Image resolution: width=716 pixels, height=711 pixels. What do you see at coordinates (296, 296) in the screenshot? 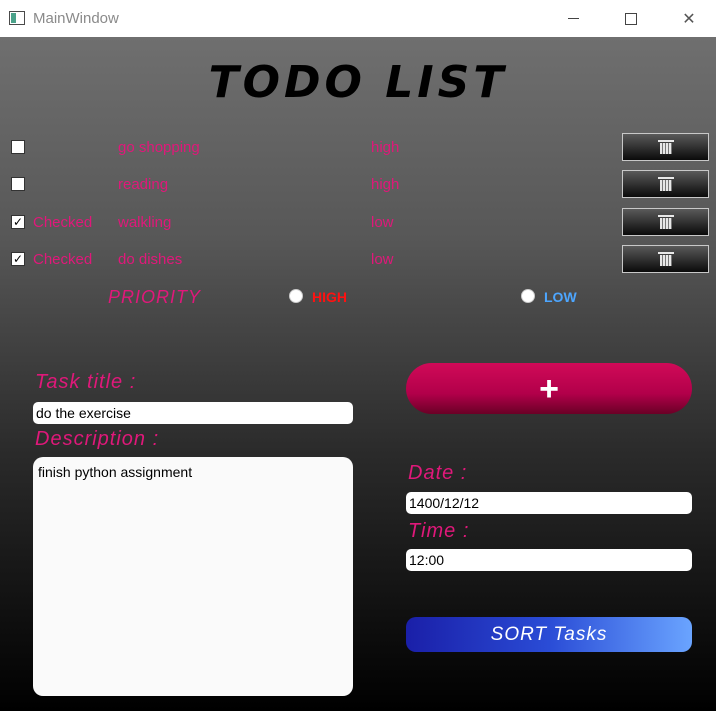
I see `priority-high-radio` at bounding box center [296, 296].